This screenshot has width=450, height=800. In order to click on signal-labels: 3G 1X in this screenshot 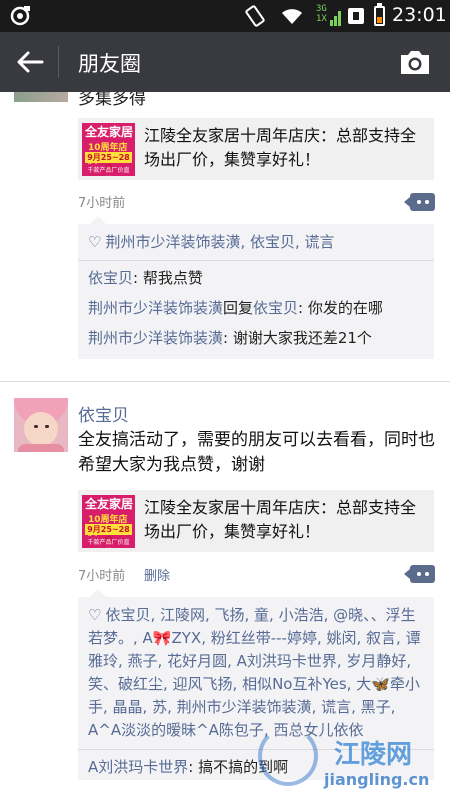, I will do `click(321, 14)`.